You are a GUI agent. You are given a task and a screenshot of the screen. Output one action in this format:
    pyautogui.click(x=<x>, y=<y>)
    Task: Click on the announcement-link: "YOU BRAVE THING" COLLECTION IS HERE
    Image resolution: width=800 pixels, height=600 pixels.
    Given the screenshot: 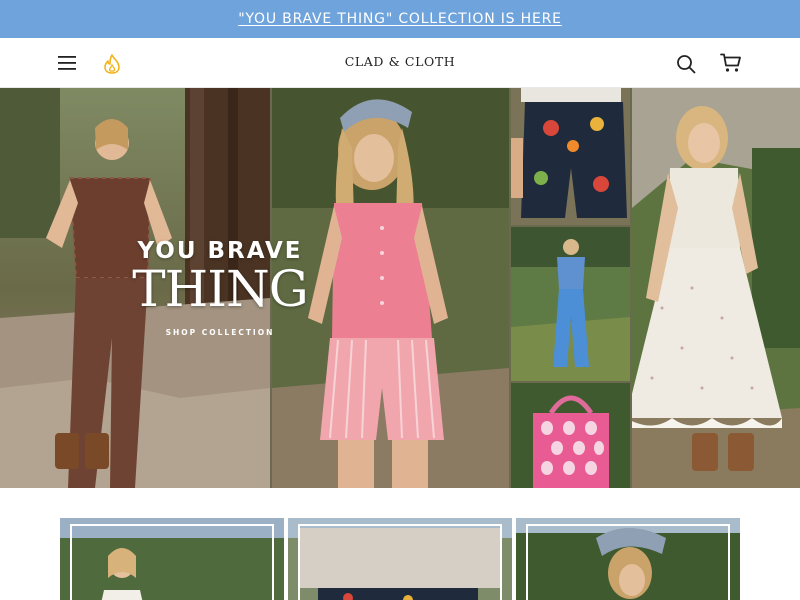 What is the action you would take?
    pyautogui.click(x=400, y=19)
    